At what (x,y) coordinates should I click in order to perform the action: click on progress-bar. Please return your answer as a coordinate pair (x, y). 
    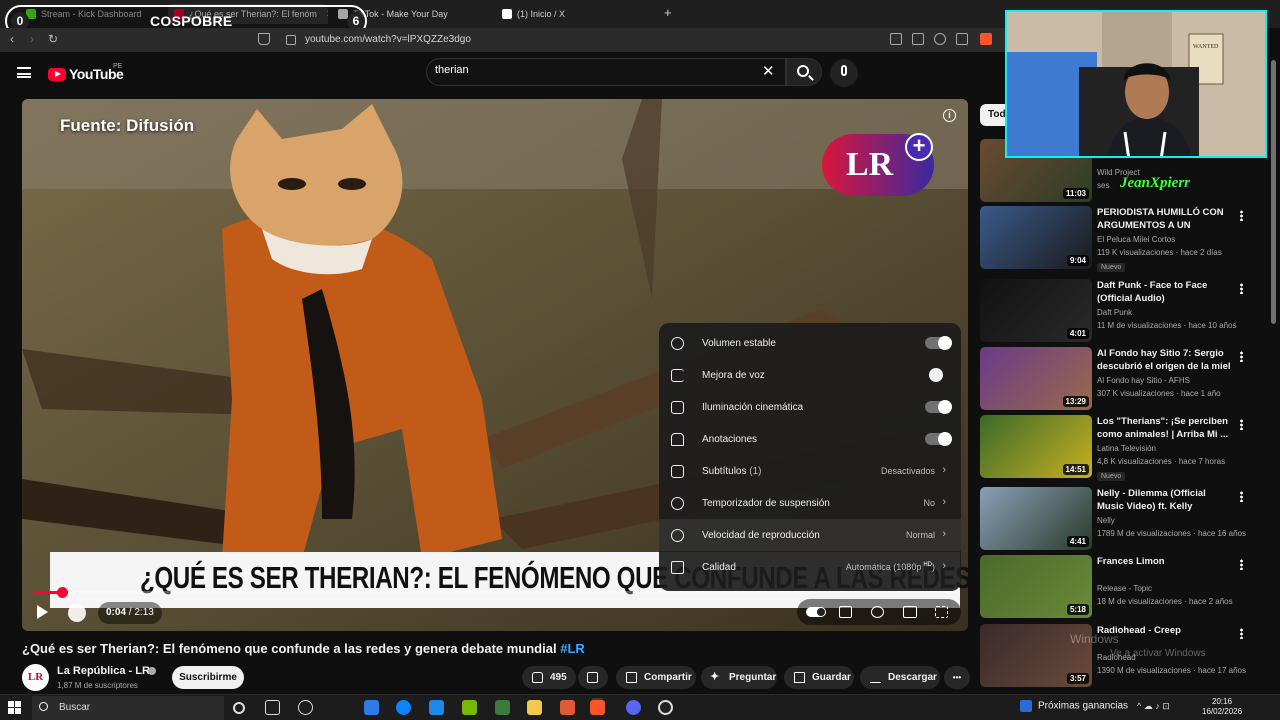
    Looking at the image, I should click on (495, 592).